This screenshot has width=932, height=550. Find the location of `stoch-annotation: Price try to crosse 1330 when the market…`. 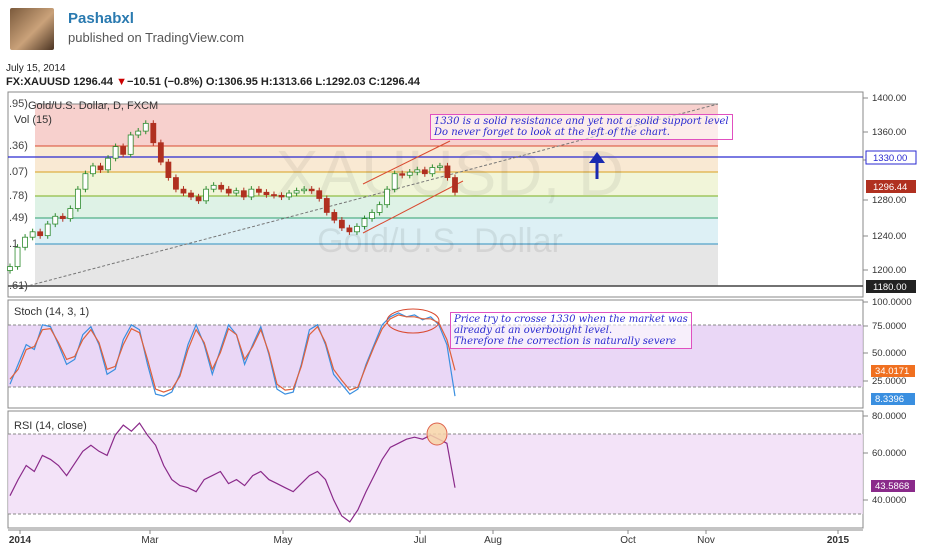

stoch-annotation: Price try to crosse 1330 when the market… is located at coordinates (571, 330).